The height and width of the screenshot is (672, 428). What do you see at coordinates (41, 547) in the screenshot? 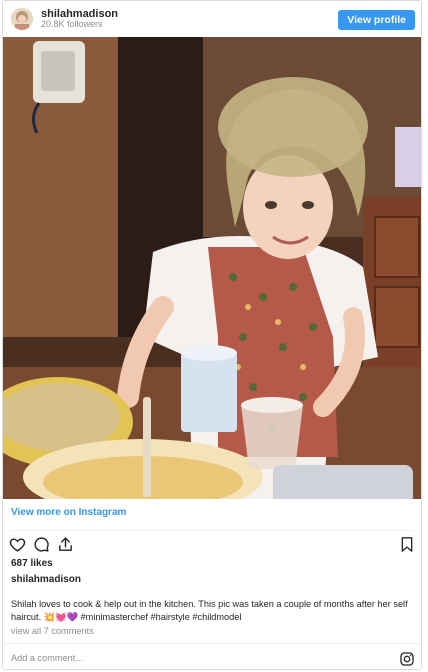
I see `comment-icon` at bounding box center [41, 547].